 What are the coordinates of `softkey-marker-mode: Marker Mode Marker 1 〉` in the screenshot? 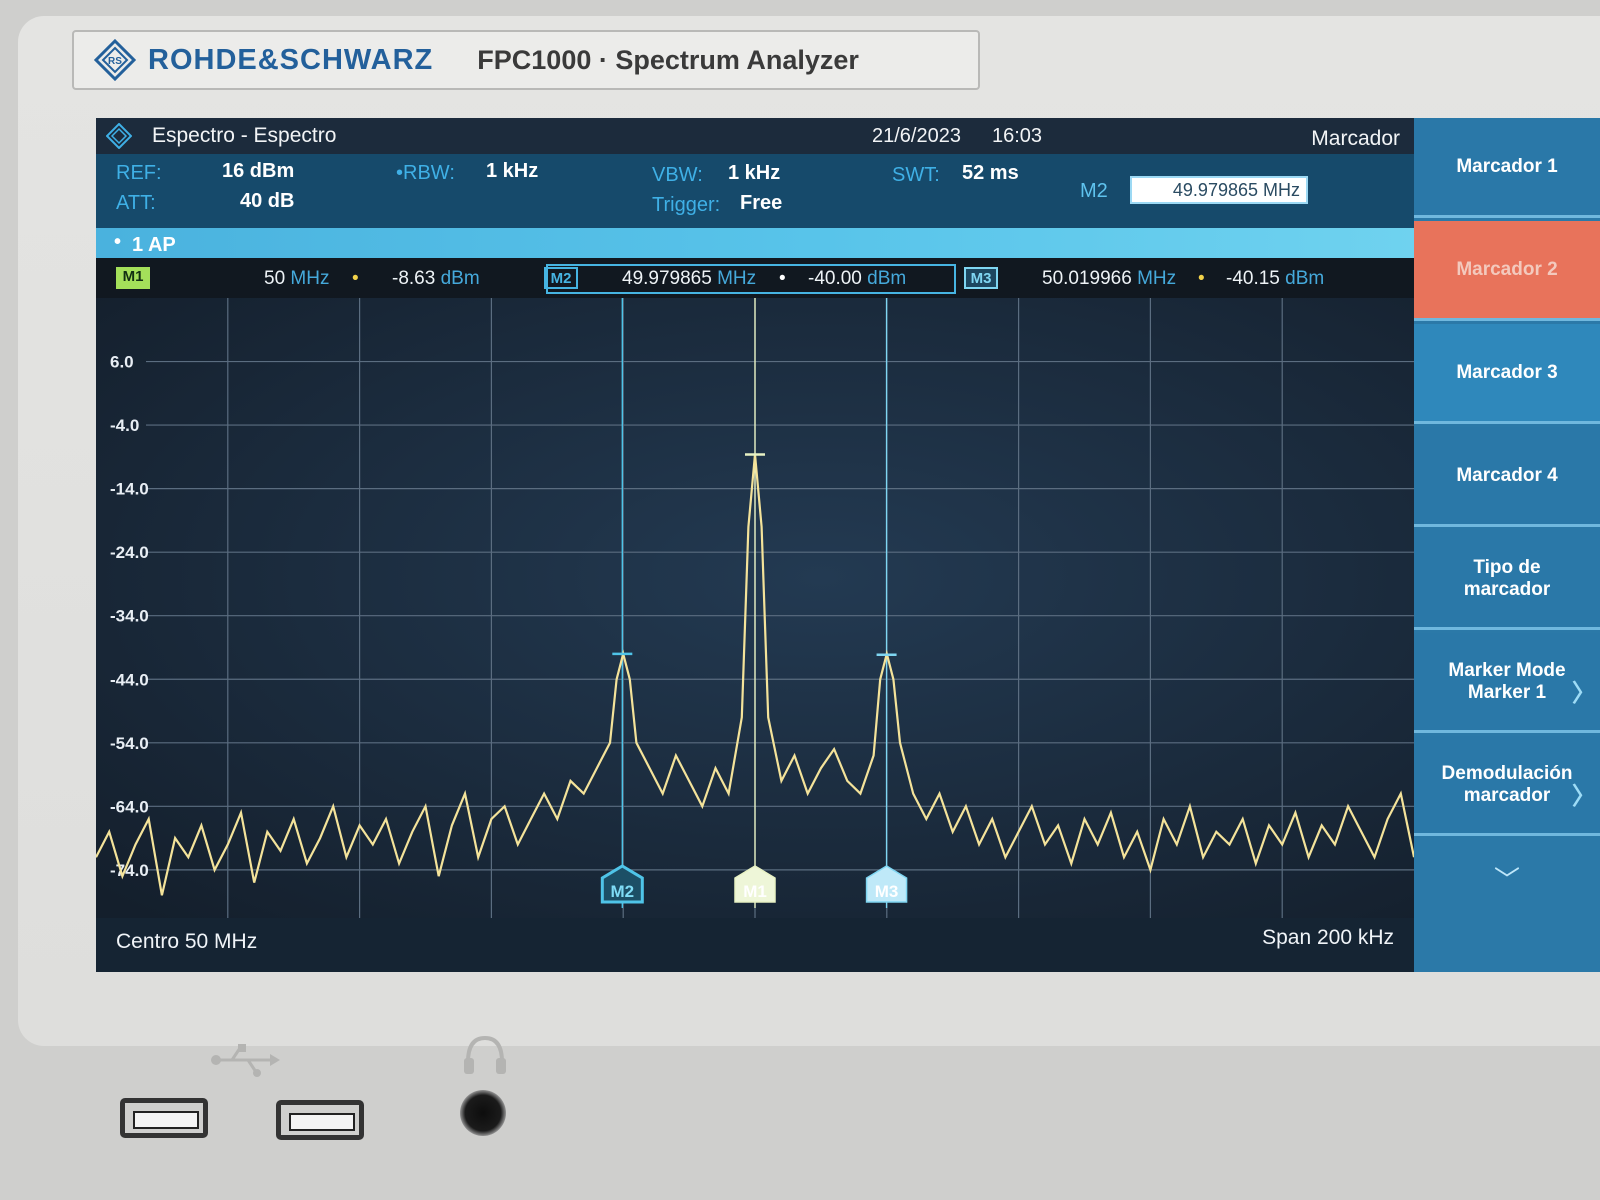 It's located at (1507, 683).